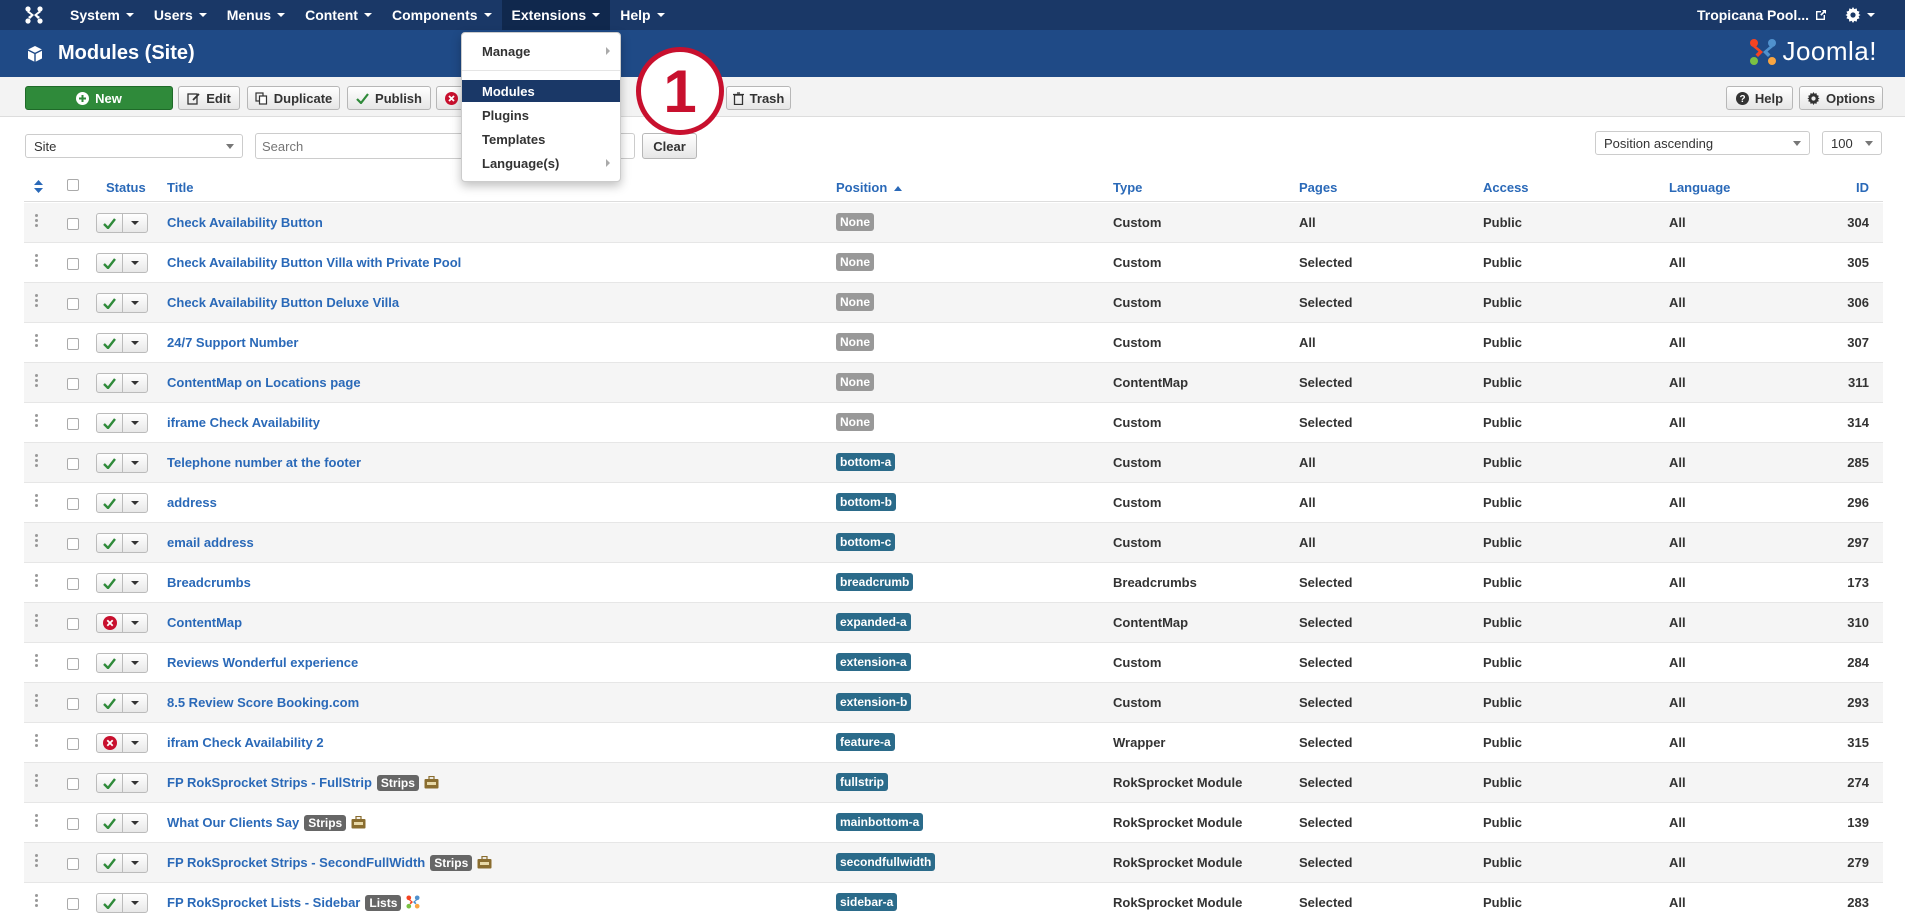  Describe the element at coordinates (233, 822) in the screenshot. I see `module-title-link: What Our Clients Say` at that location.